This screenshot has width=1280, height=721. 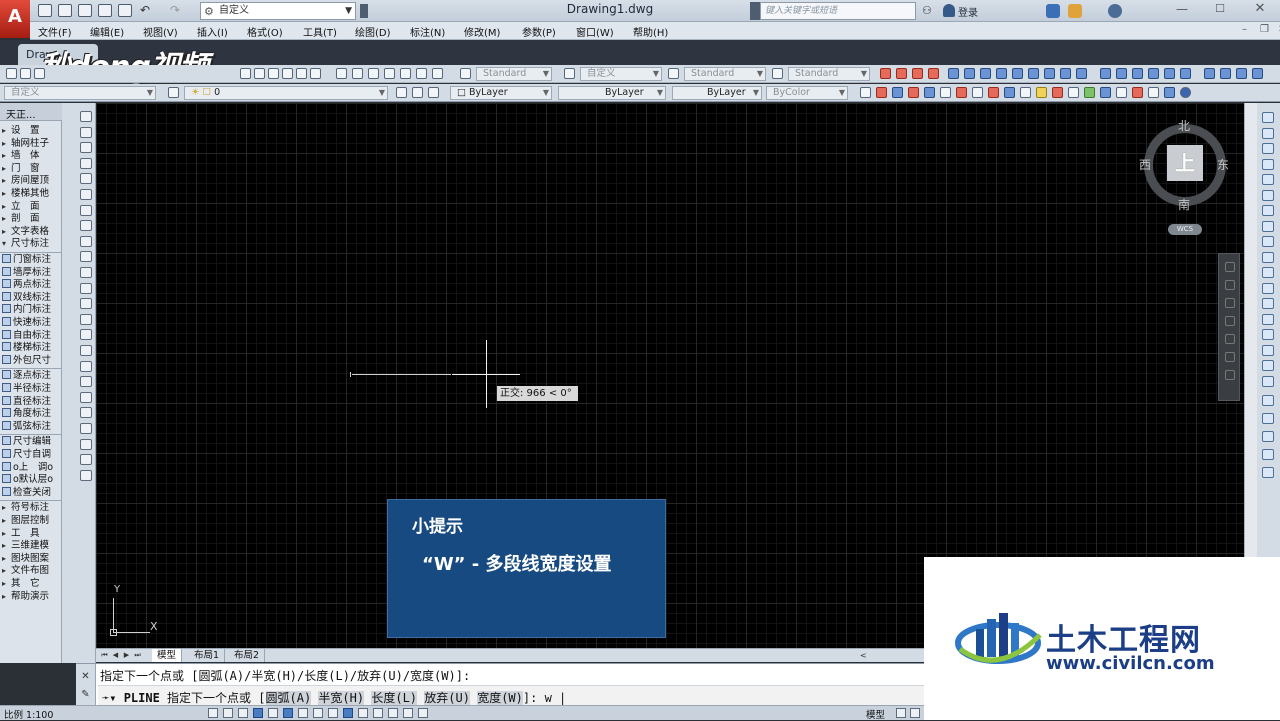 What do you see at coordinates (378, 713) in the screenshot?
I see `transparency-toggle` at bounding box center [378, 713].